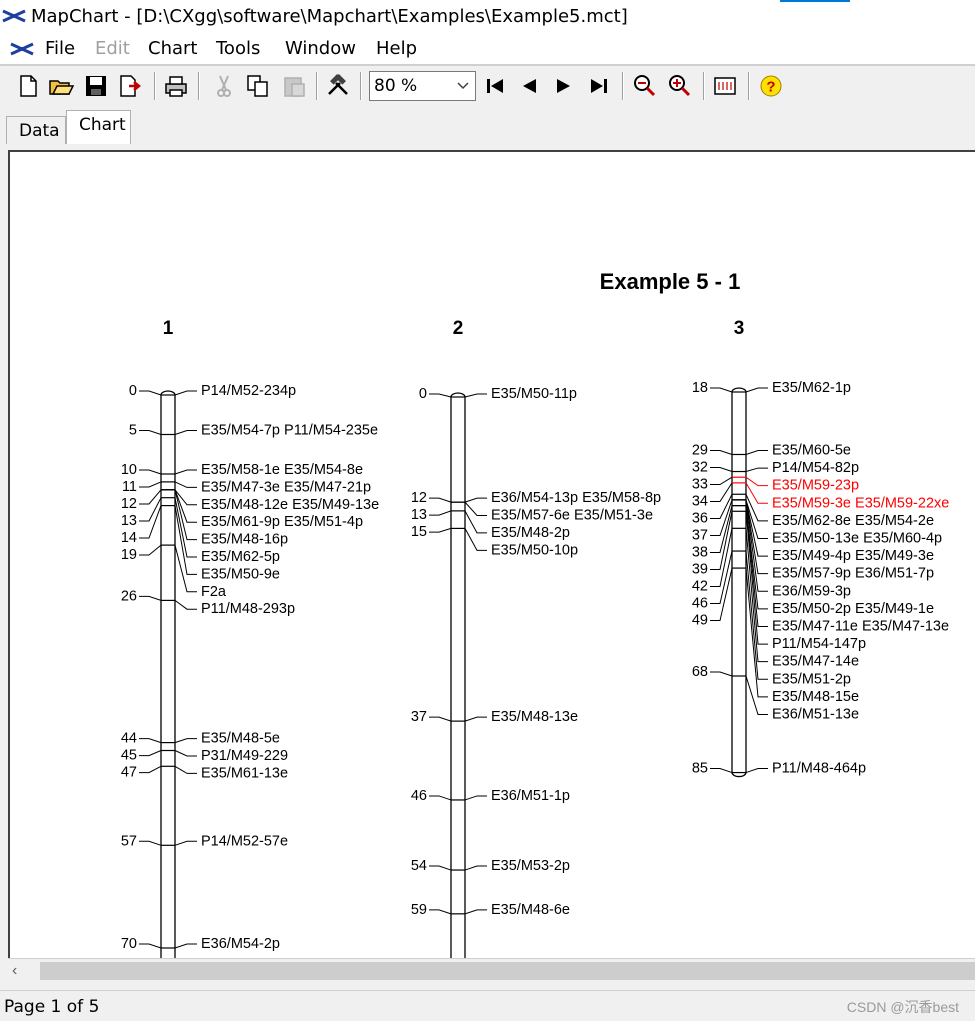 This screenshot has height=1021, width=975. What do you see at coordinates (96, 86) in the screenshot?
I see `save-icon` at bounding box center [96, 86].